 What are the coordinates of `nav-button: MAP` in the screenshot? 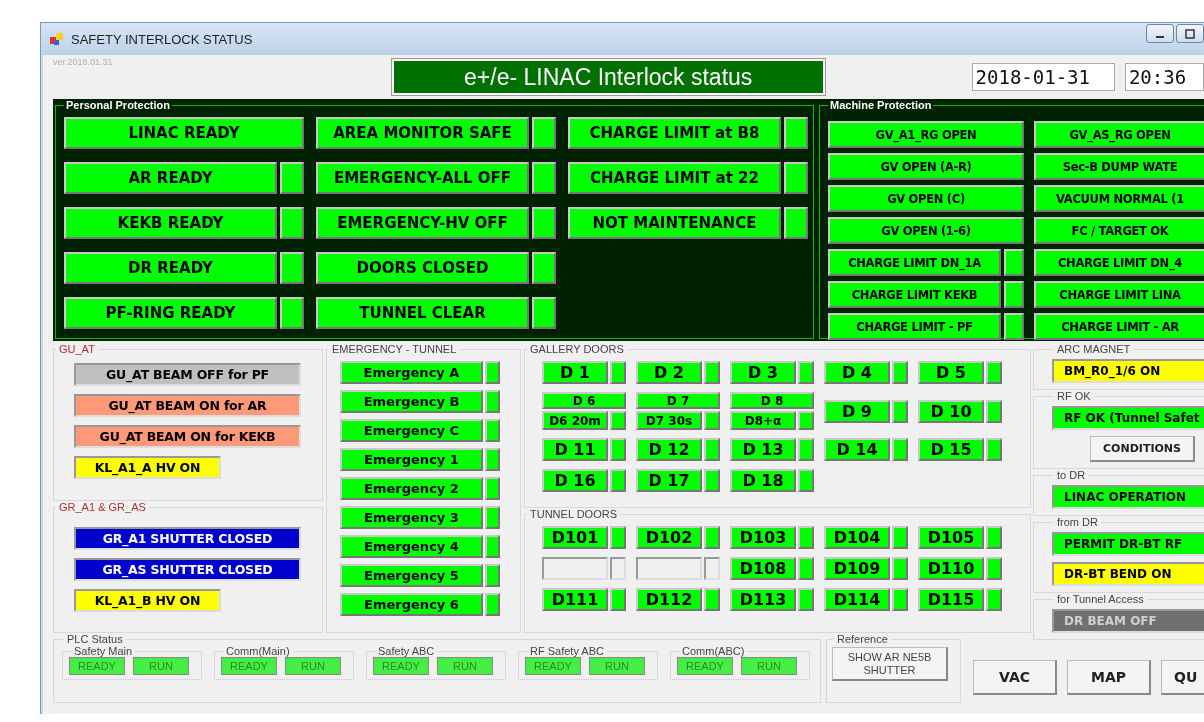 It's located at (1109, 677).